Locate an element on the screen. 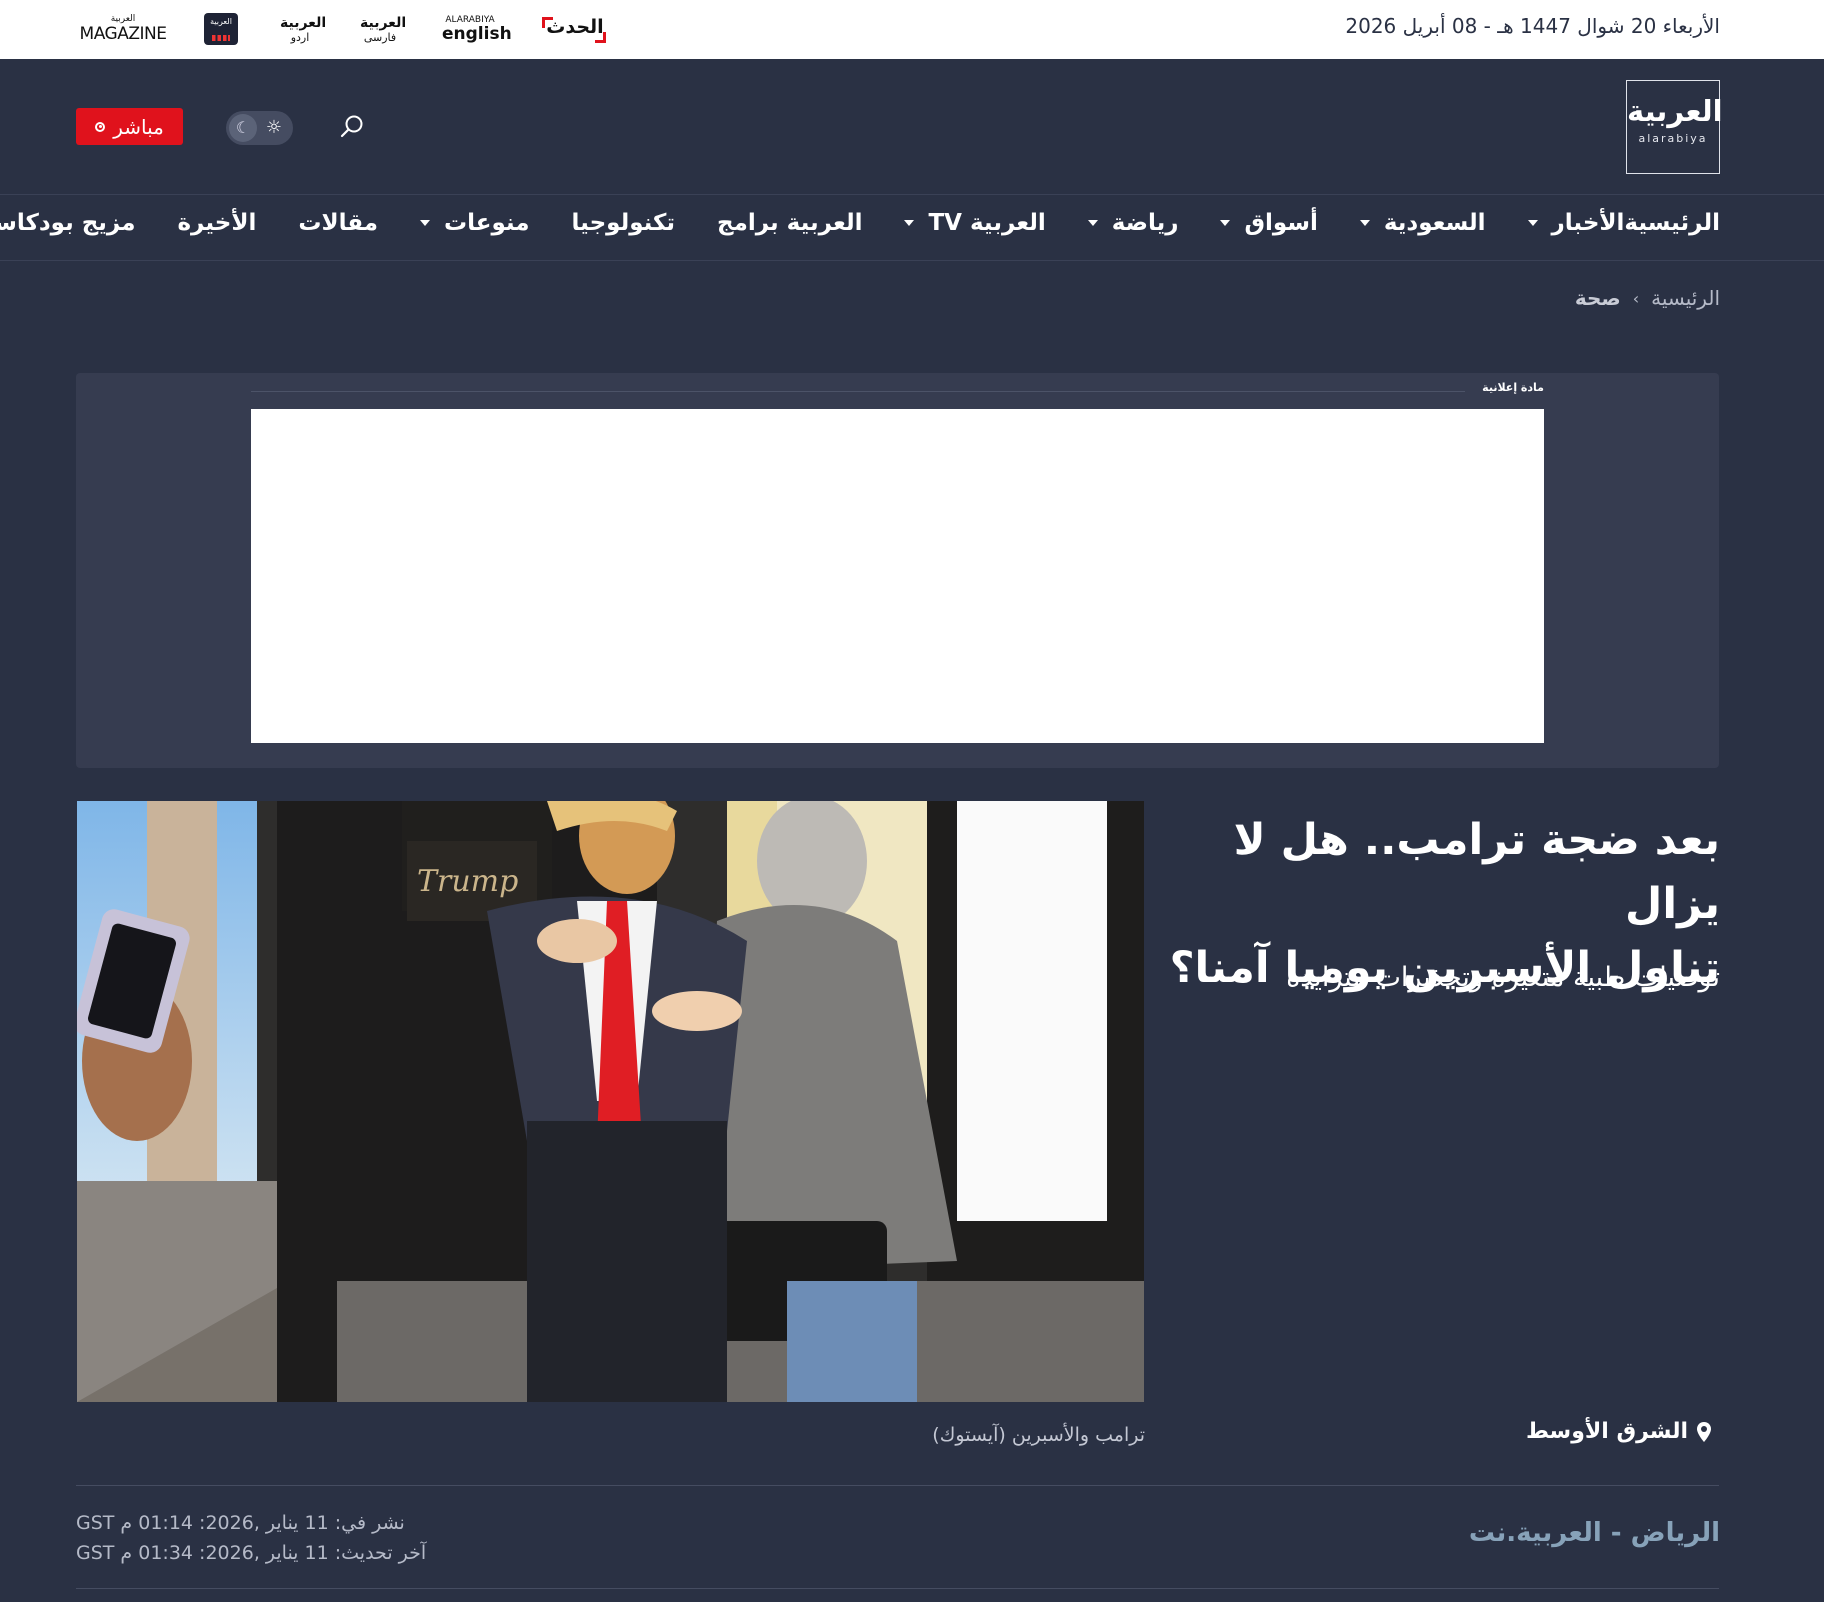 This screenshot has width=1824, height=1602. nav-item-markets: أسواق is located at coordinates (1269, 223).